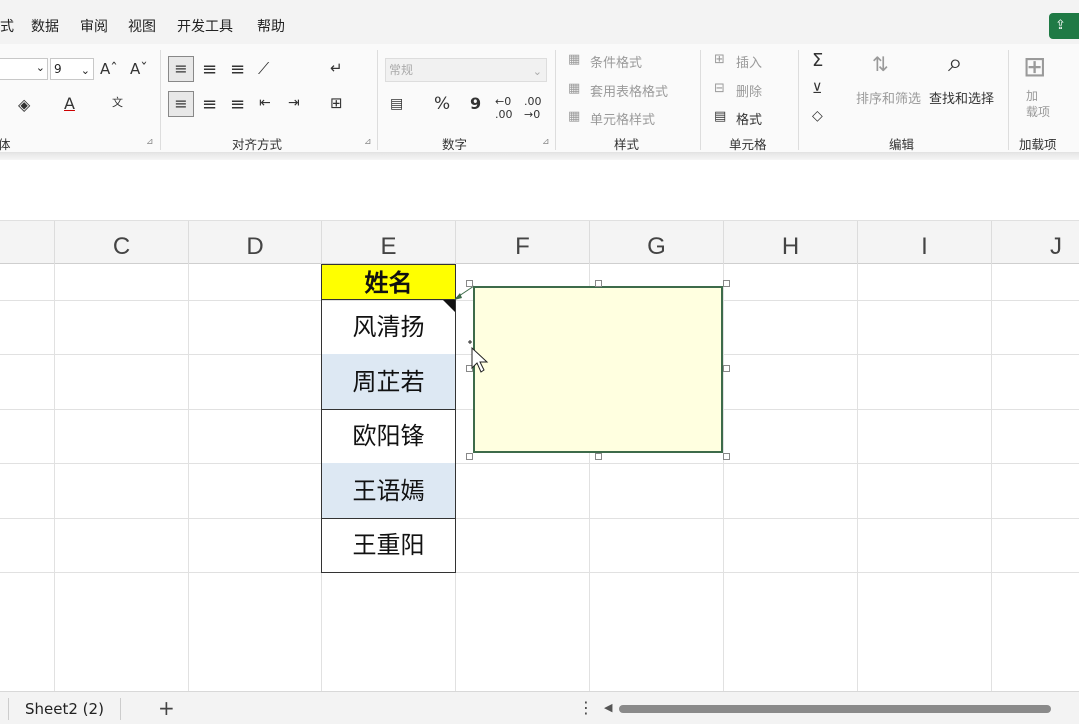 The image size is (1079, 724). Describe the element at coordinates (539, 707) in the screenshot. I see `sheet-tab-bar: Sheet2 (2) + ⋮ ◀` at that location.